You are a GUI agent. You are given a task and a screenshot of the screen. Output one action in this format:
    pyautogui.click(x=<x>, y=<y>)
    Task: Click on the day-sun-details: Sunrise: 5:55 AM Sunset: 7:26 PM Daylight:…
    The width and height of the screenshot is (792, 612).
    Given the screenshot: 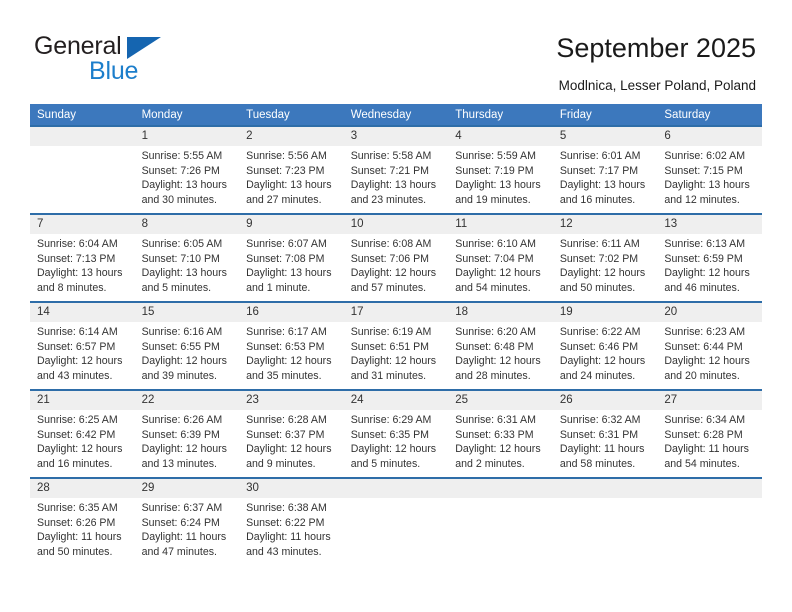 What is the action you would take?
    pyautogui.click(x=187, y=176)
    